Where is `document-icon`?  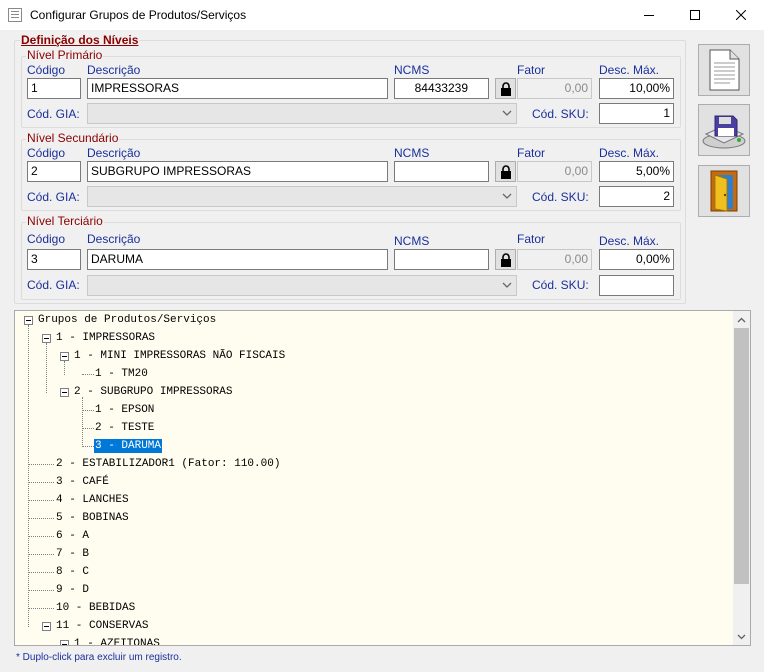 document-icon is located at coordinates (724, 70).